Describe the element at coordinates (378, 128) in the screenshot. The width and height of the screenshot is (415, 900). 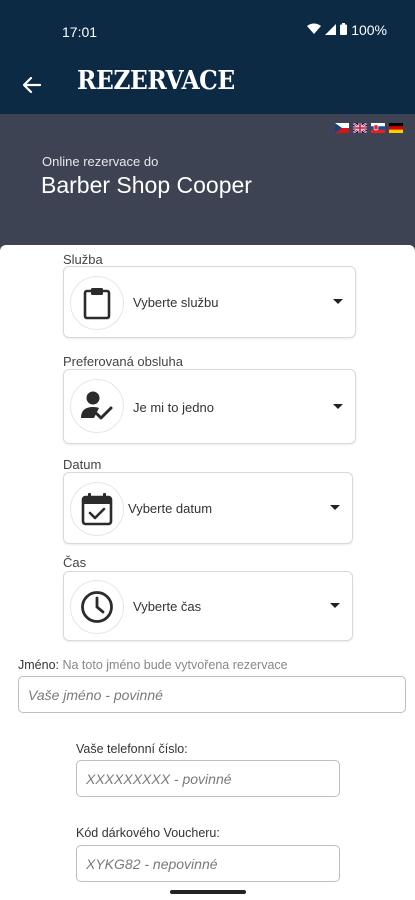
I see `flag-sk-icon` at that location.